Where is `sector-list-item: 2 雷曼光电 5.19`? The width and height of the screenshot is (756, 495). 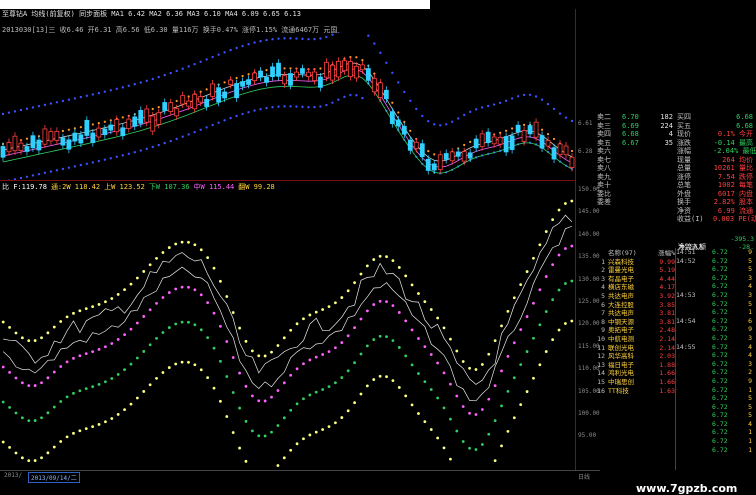
sector-list-item: 2 雷曼光电 5.19 is located at coordinates (636, 270).